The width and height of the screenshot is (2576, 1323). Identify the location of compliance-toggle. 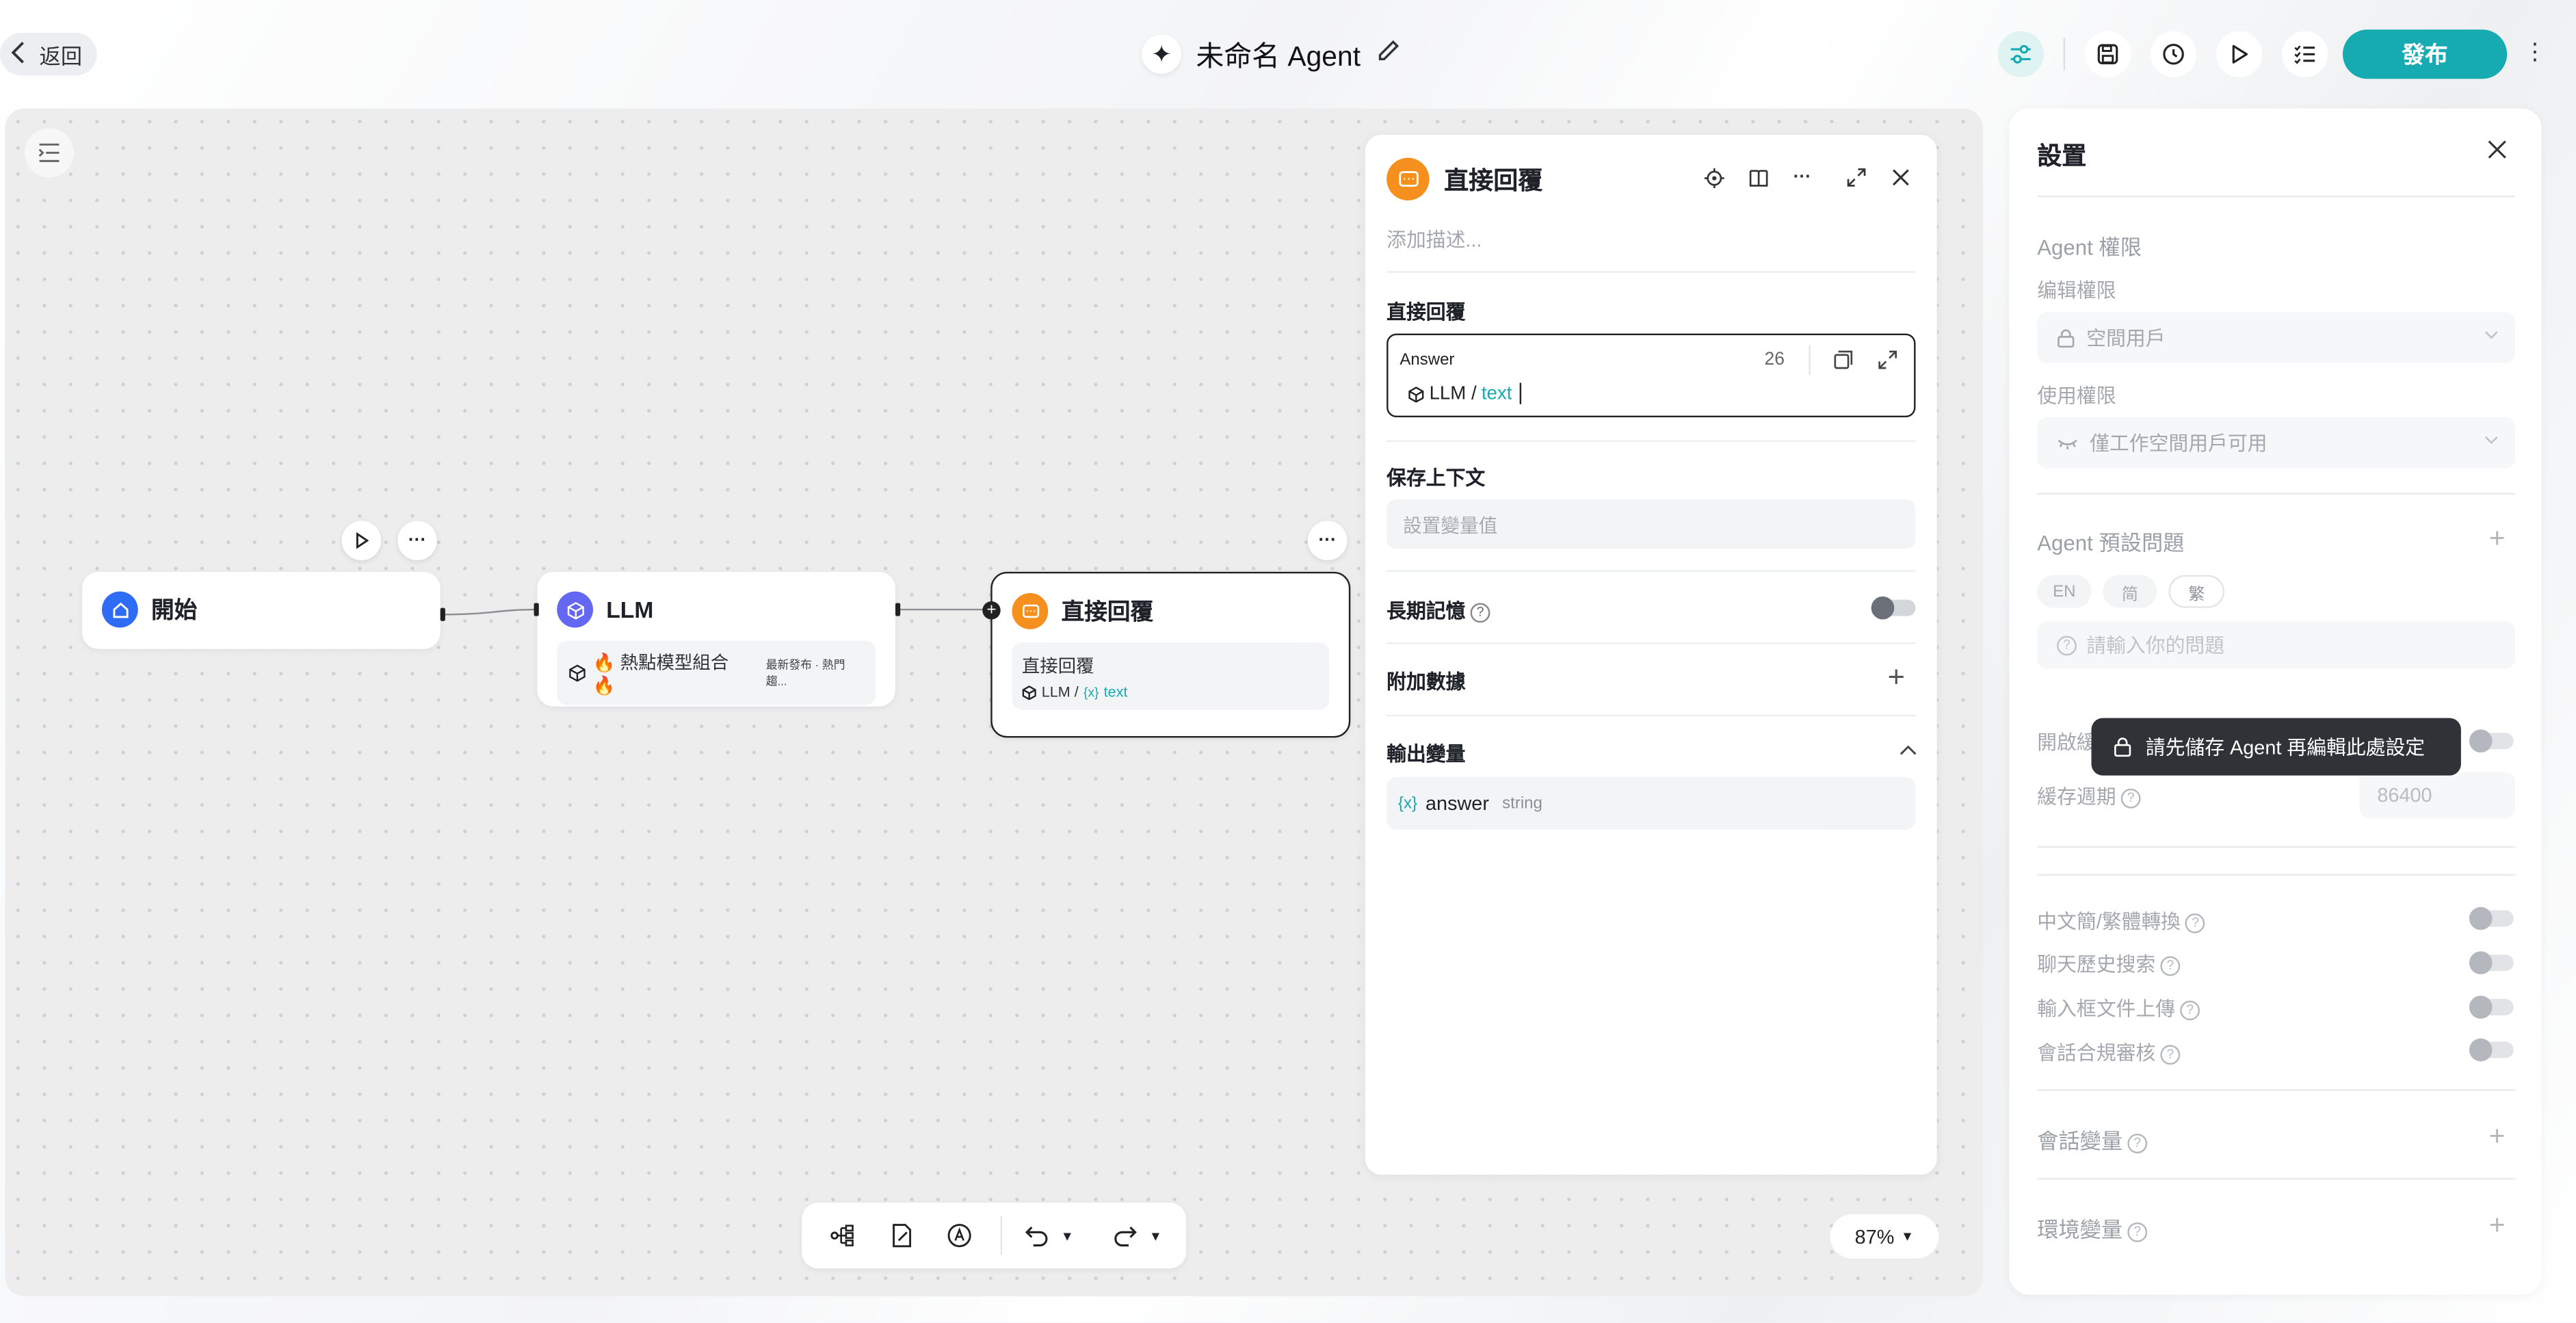
(2491, 1050).